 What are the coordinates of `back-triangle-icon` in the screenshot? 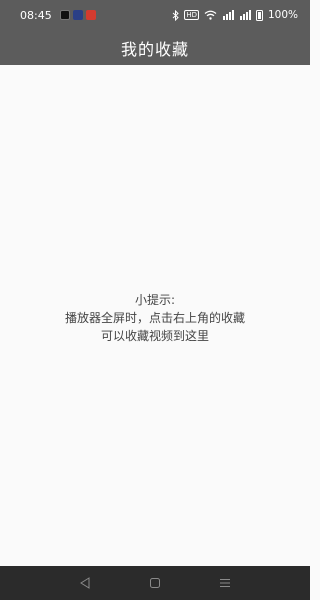 It's located at (85, 583).